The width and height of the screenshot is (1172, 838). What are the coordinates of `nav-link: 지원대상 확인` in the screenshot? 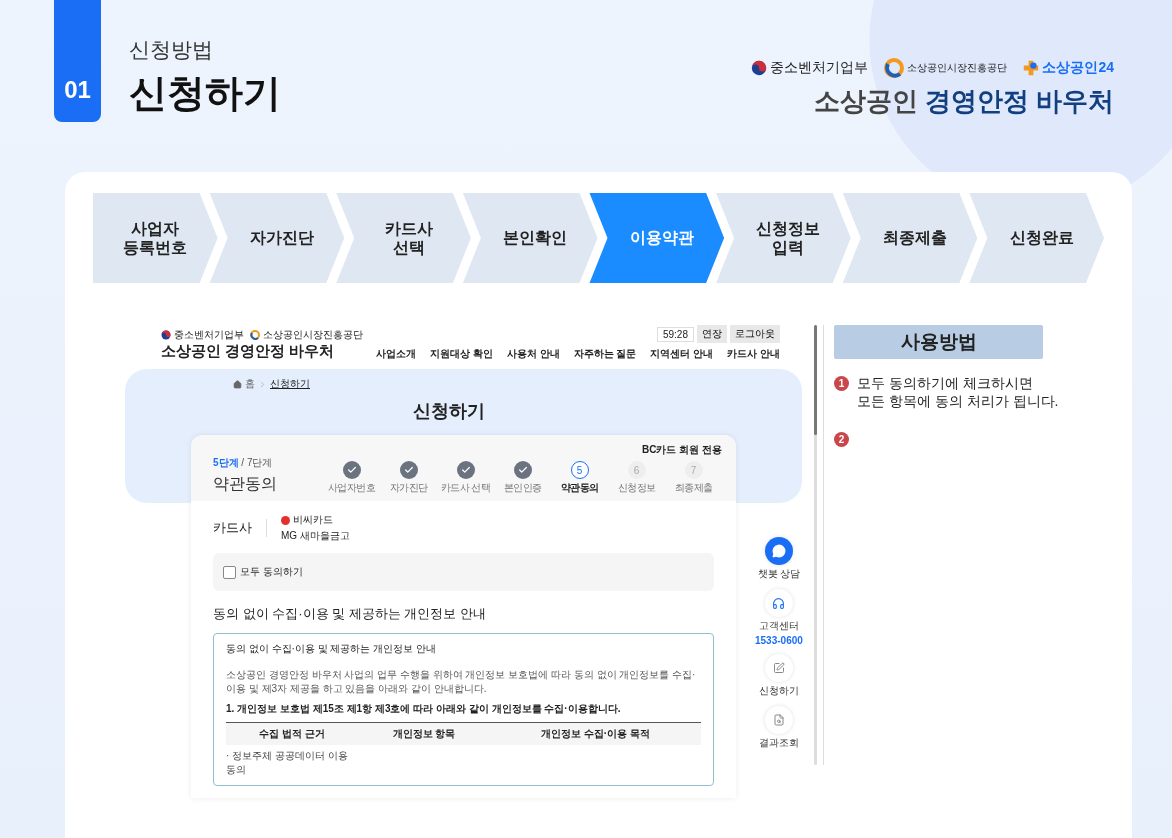 It's located at (461, 354).